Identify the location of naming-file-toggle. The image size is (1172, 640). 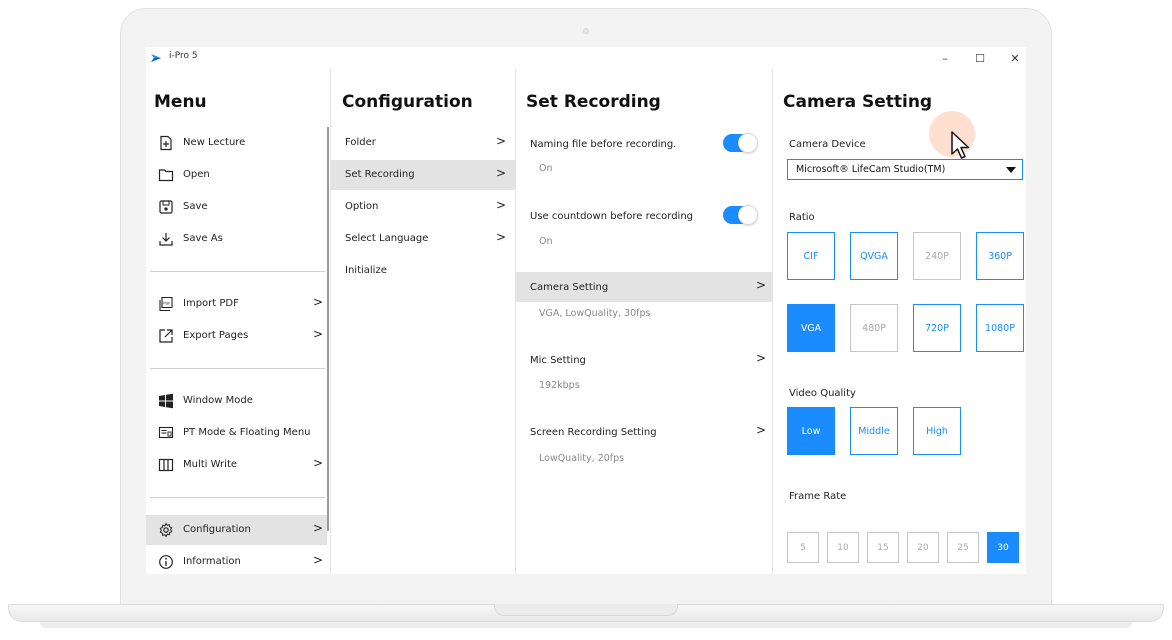
(740, 143).